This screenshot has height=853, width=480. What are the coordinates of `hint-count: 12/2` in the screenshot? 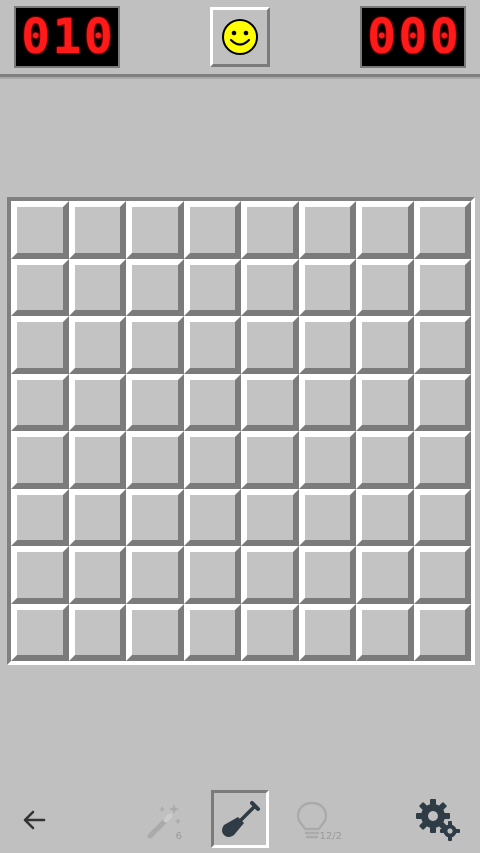 It's located at (330, 836).